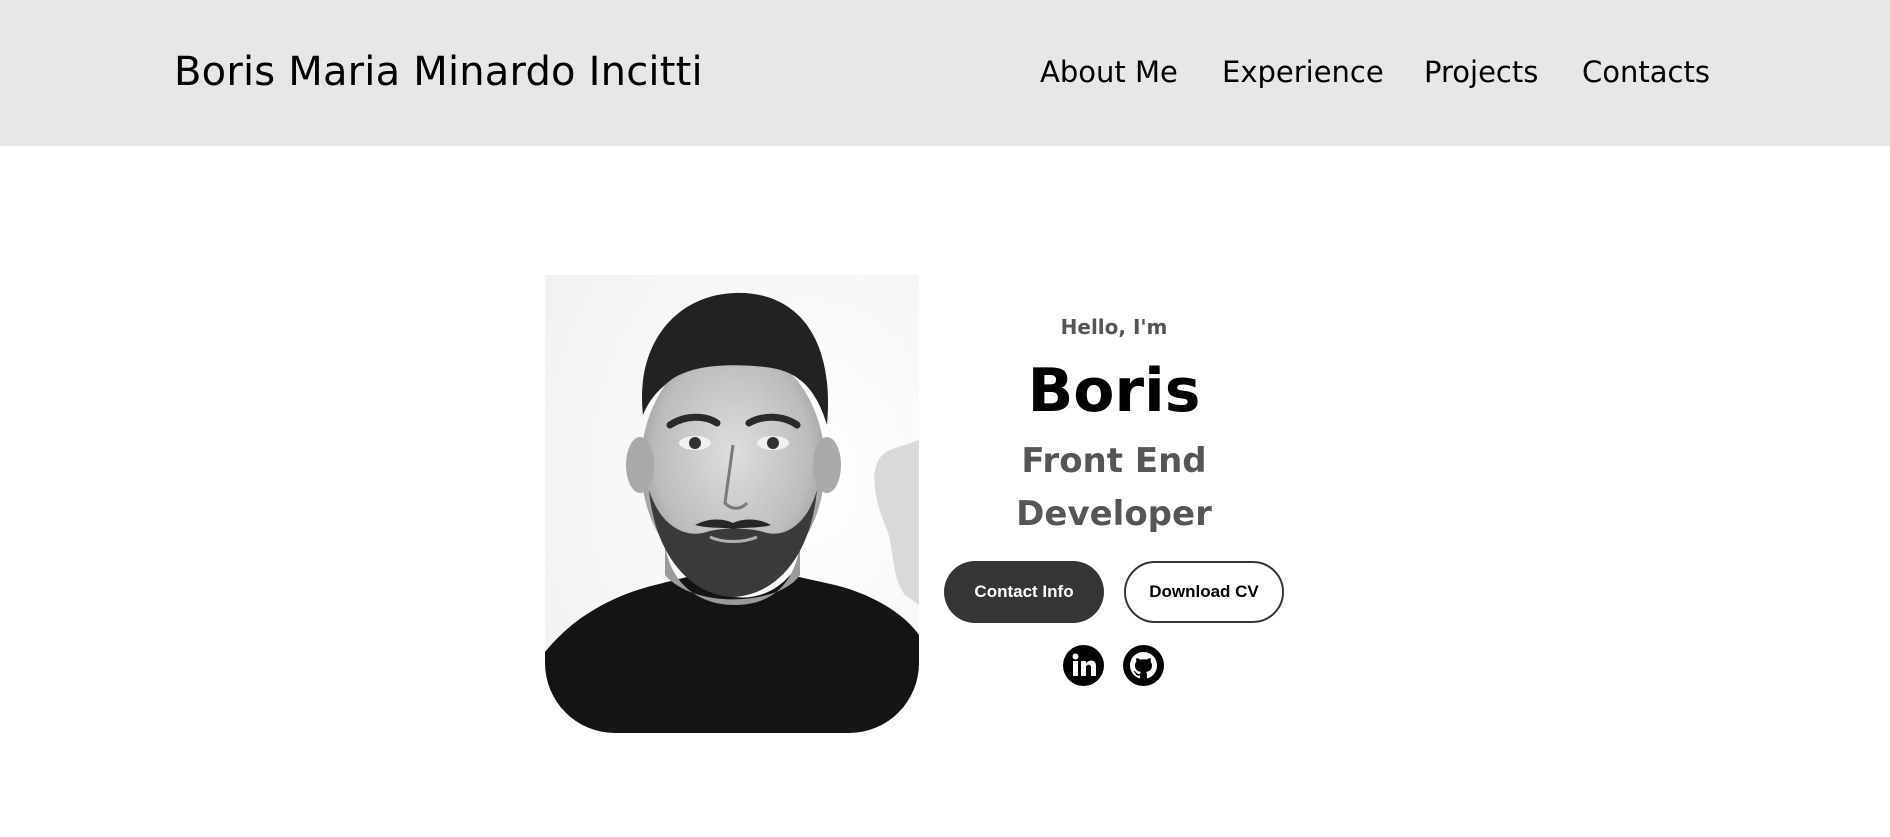  I want to click on linkedin-icon, so click(1083, 665).